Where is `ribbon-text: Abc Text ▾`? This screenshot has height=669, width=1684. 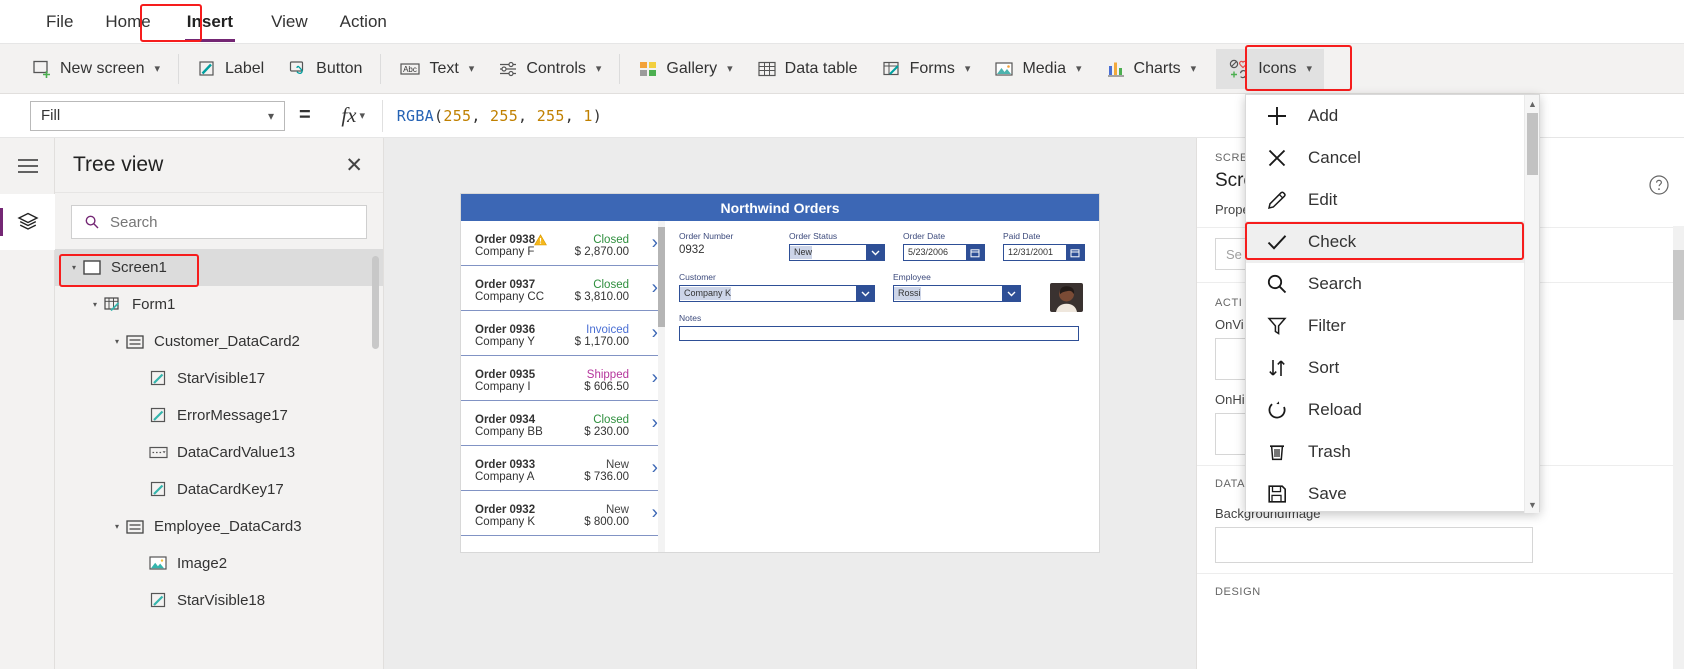 ribbon-text: Abc Text ▾ is located at coordinates (436, 69).